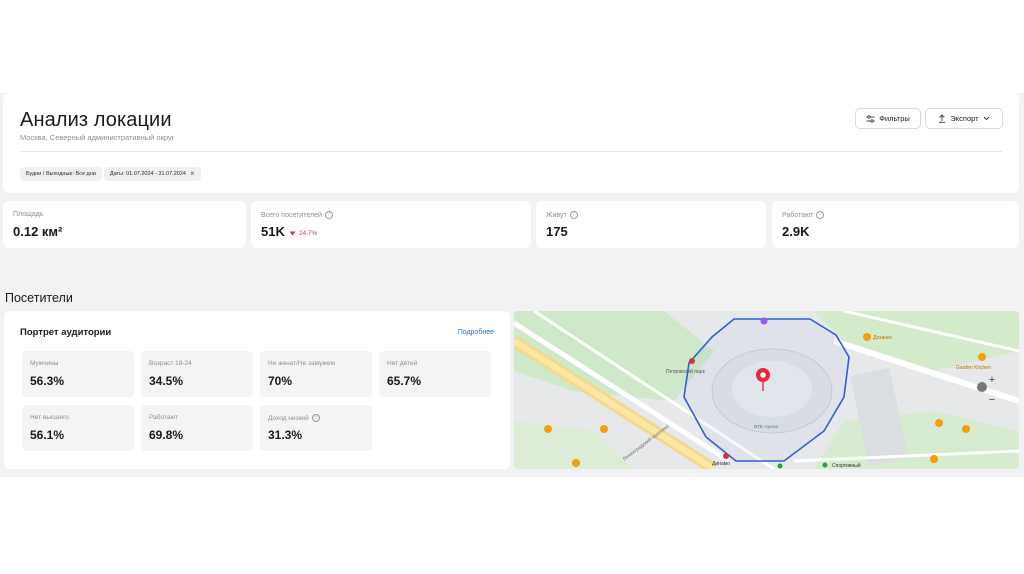 This screenshot has height=574, width=1024. Describe the element at coordinates (766, 427) in the screenshot. I see `map-label-arena: ВТБ Арена` at that location.